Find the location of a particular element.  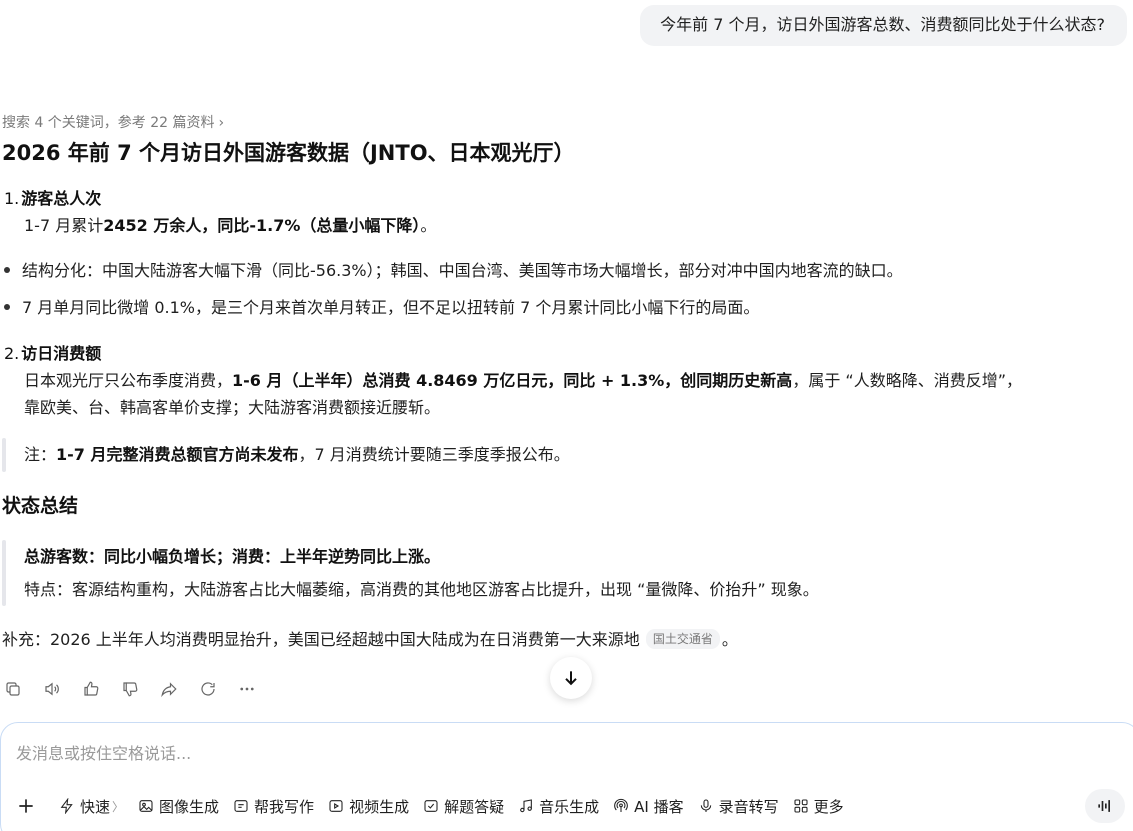

thumbs-down-icon is located at coordinates (140, 689).